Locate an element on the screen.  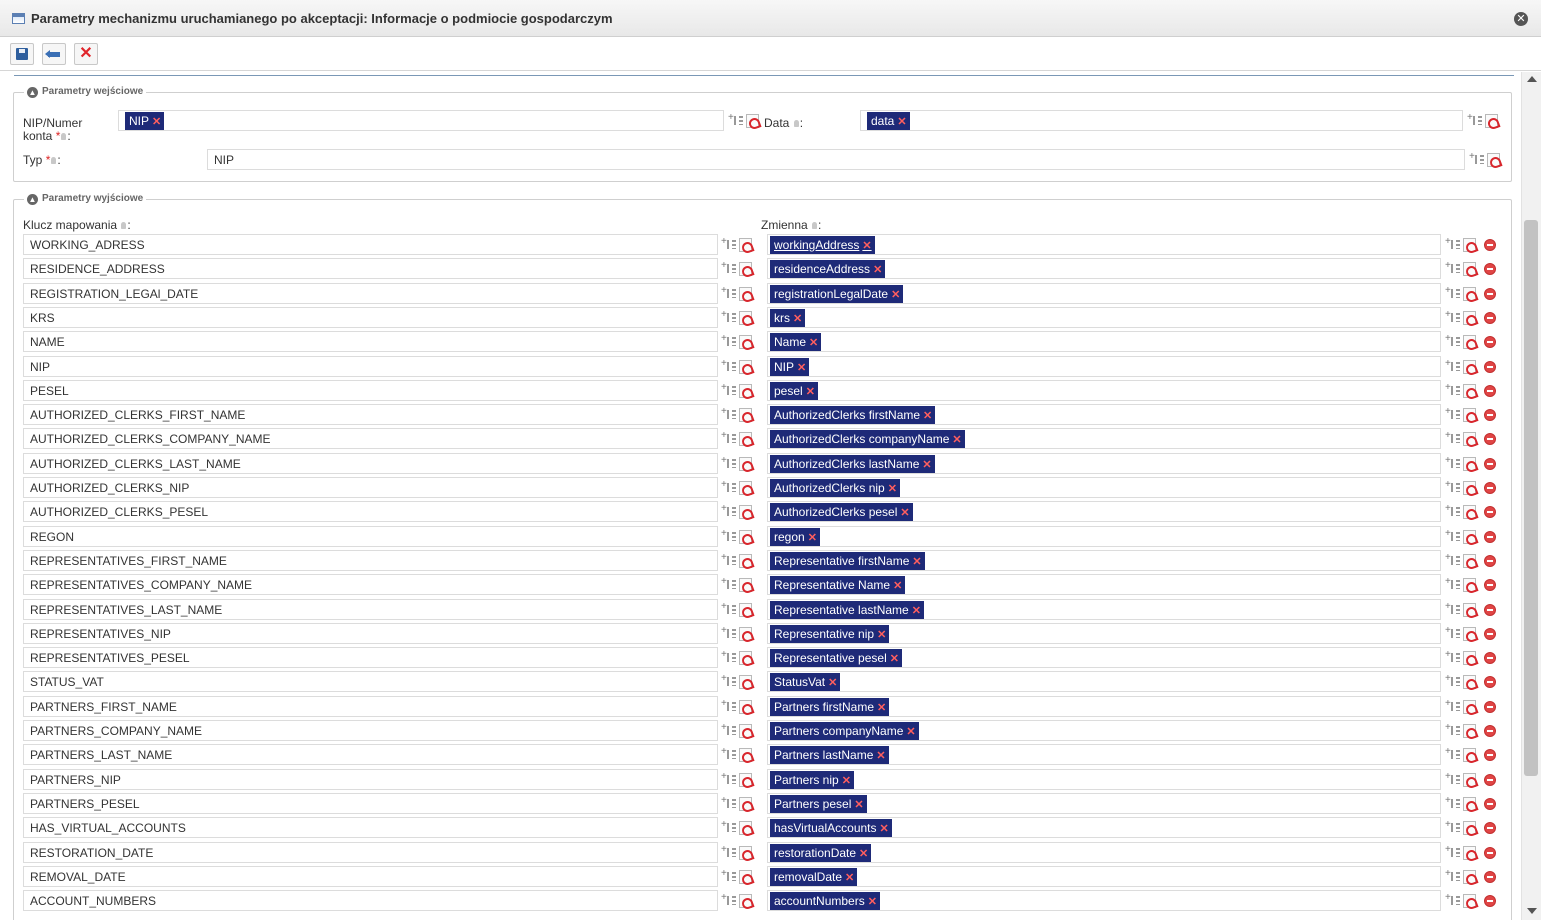
mapping-var-field: AuthorizedClerks firstName ✕ is located at coordinates (1104, 414).